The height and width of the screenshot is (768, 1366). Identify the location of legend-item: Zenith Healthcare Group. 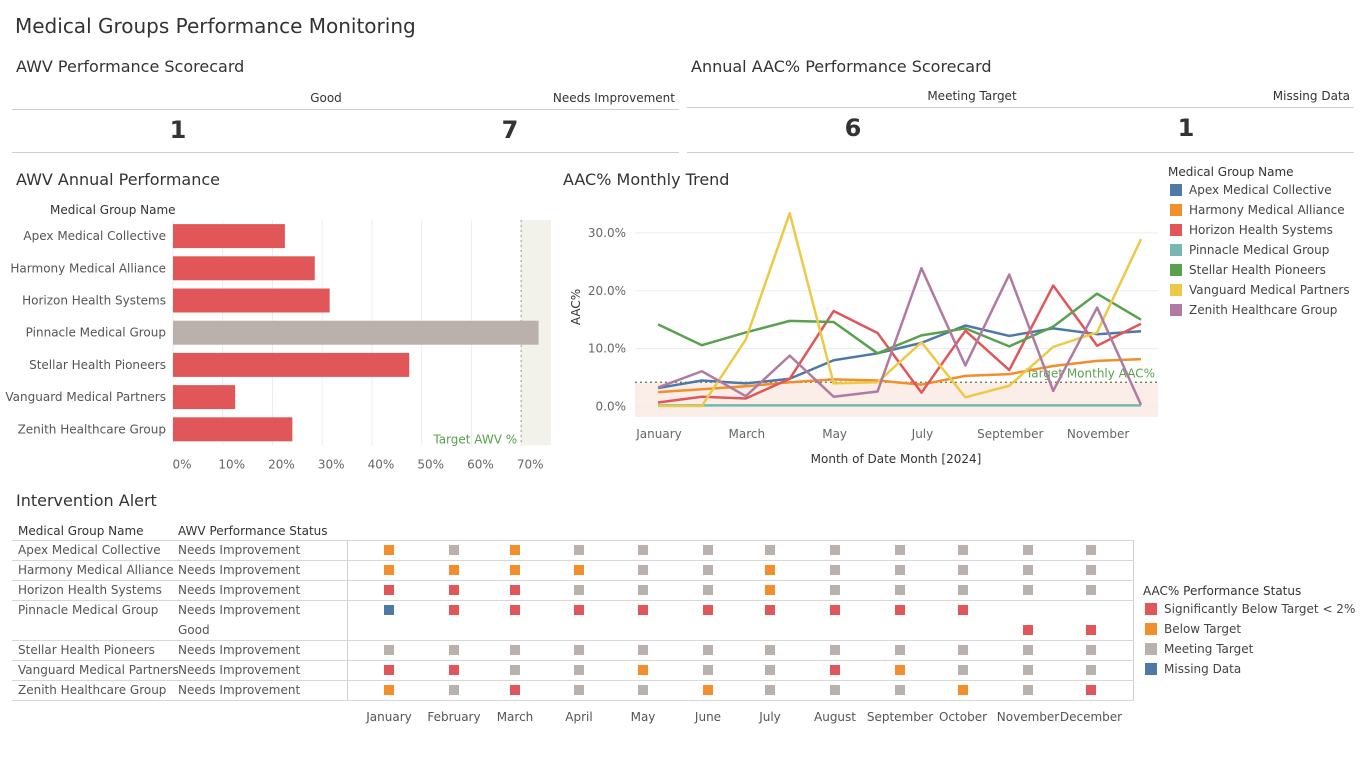
(1253, 310).